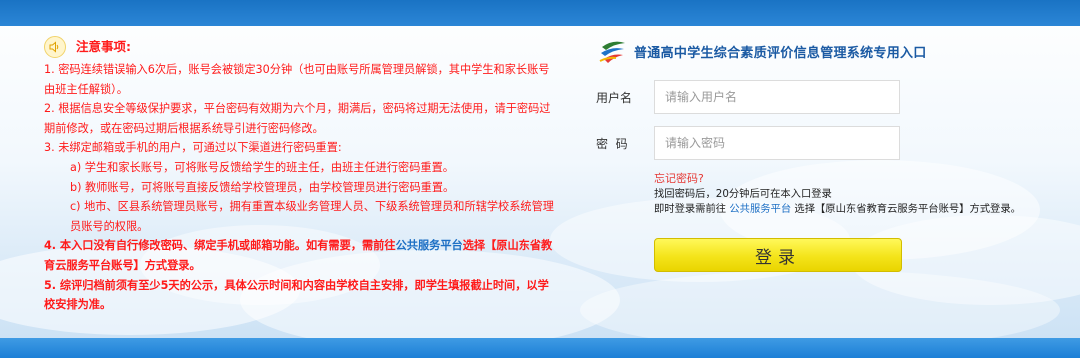 The image size is (1080, 358). Describe the element at coordinates (300, 47) in the screenshot. I see `notice-header: 注意事项:` at that location.